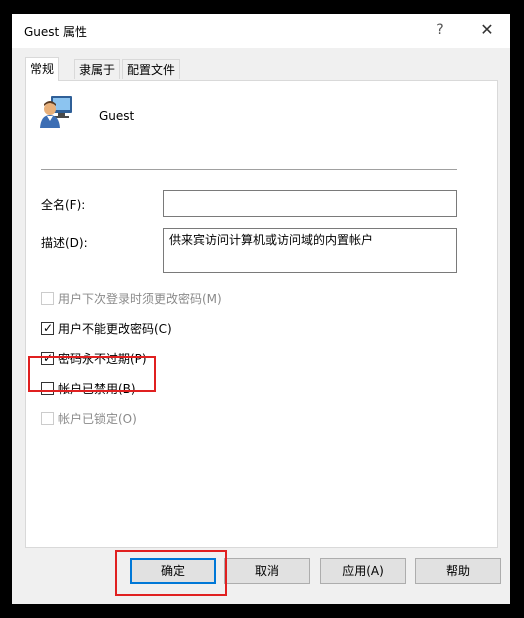  Describe the element at coordinates (267, 571) in the screenshot. I see `cancel-button: 取消` at that location.